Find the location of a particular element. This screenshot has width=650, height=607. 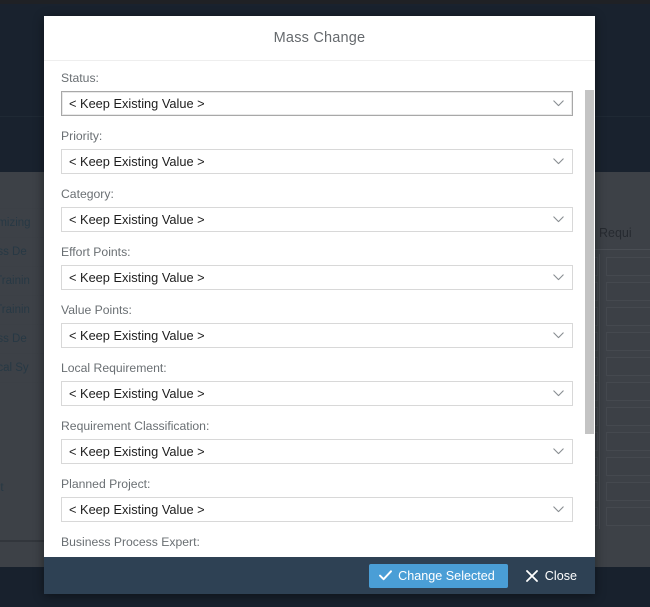

close-label: Close is located at coordinates (560, 575).